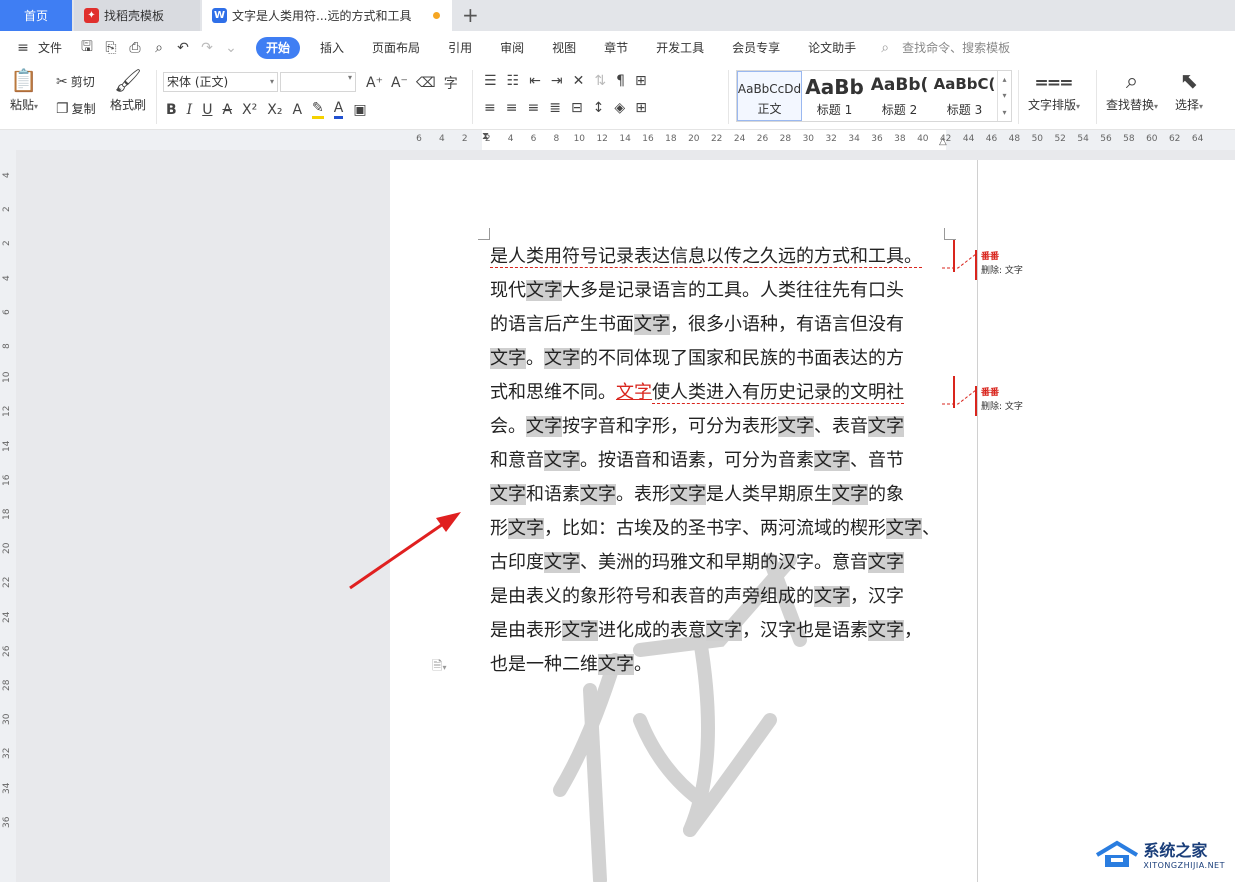 This screenshot has width=1235, height=882. What do you see at coordinates (159, 48) in the screenshot?
I see `print-preview-icon: ⌕` at bounding box center [159, 48].